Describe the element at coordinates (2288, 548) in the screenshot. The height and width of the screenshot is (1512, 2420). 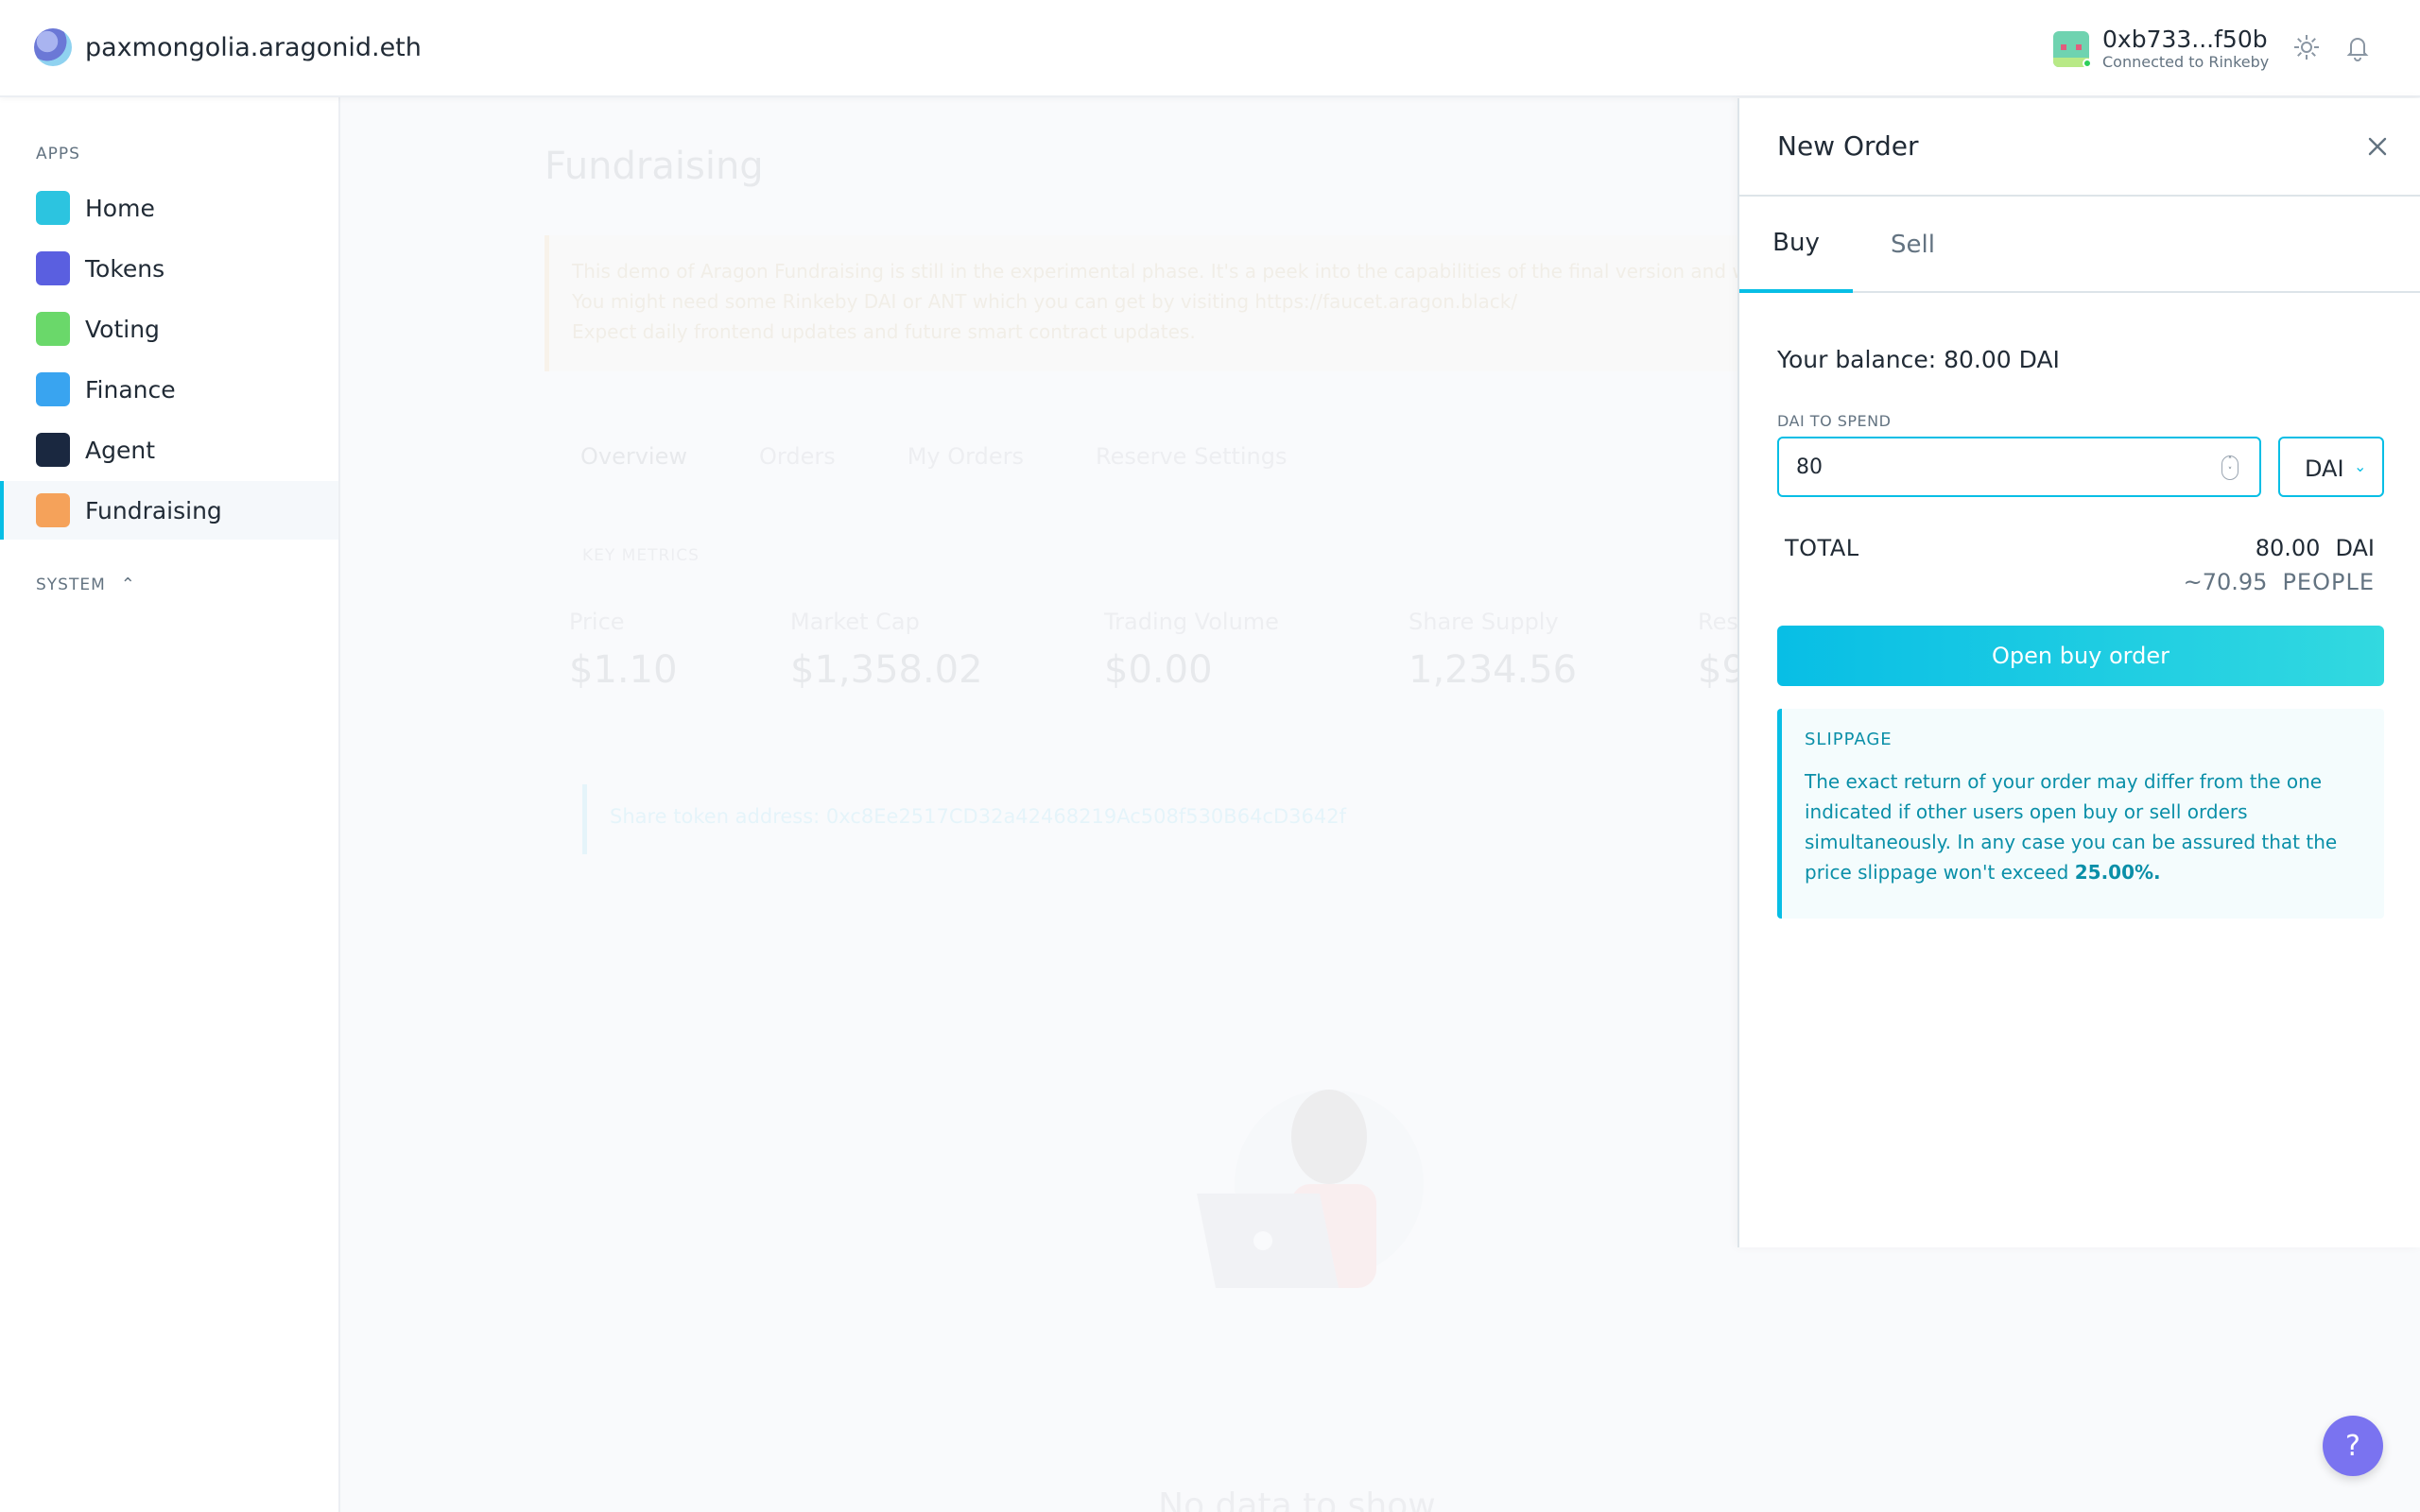
I see `total-amount: 80.00` at that location.